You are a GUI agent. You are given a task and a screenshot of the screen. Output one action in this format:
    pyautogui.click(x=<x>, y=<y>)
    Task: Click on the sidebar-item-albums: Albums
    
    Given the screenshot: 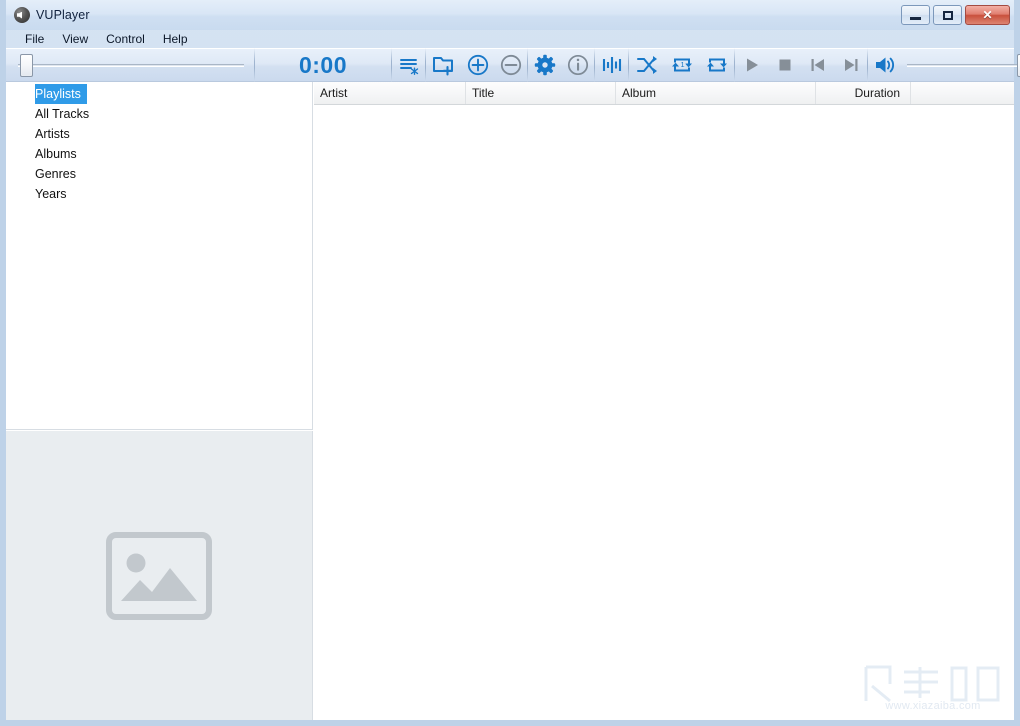 What is the action you would take?
    pyautogui.click(x=159, y=154)
    